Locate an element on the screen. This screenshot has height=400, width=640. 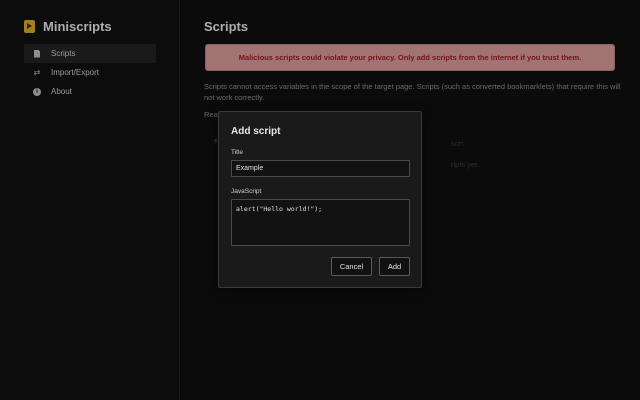
cancel-button: Cancel is located at coordinates (351, 266).